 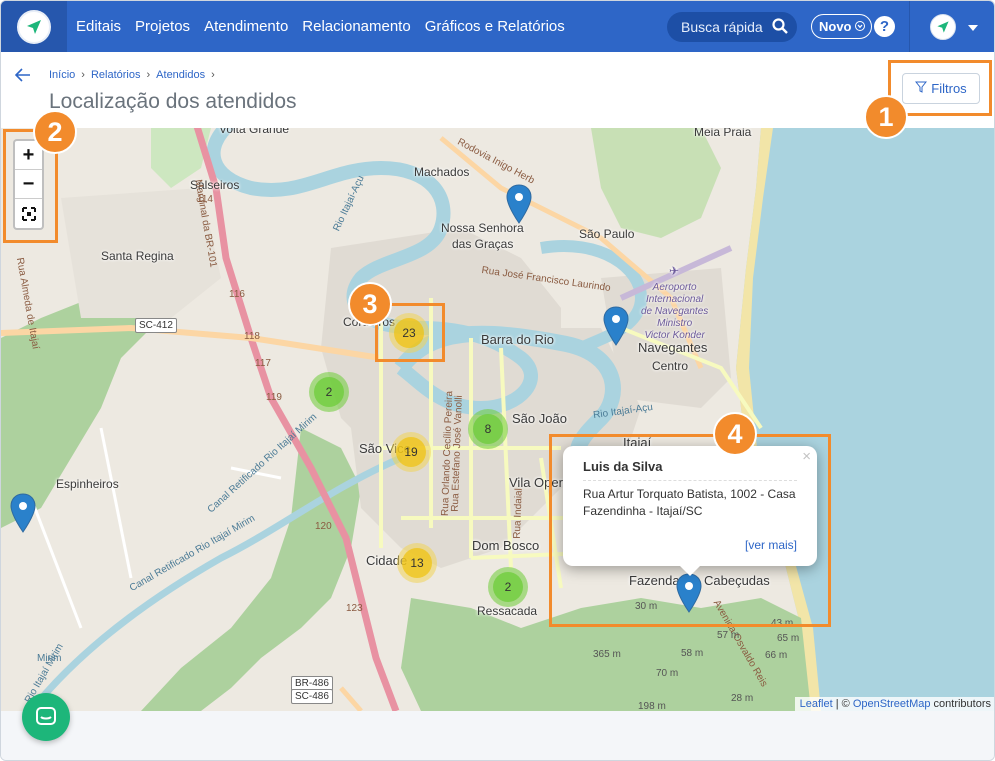 I want to click on quick-search: Busca rápida, so click(x=732, y=27).